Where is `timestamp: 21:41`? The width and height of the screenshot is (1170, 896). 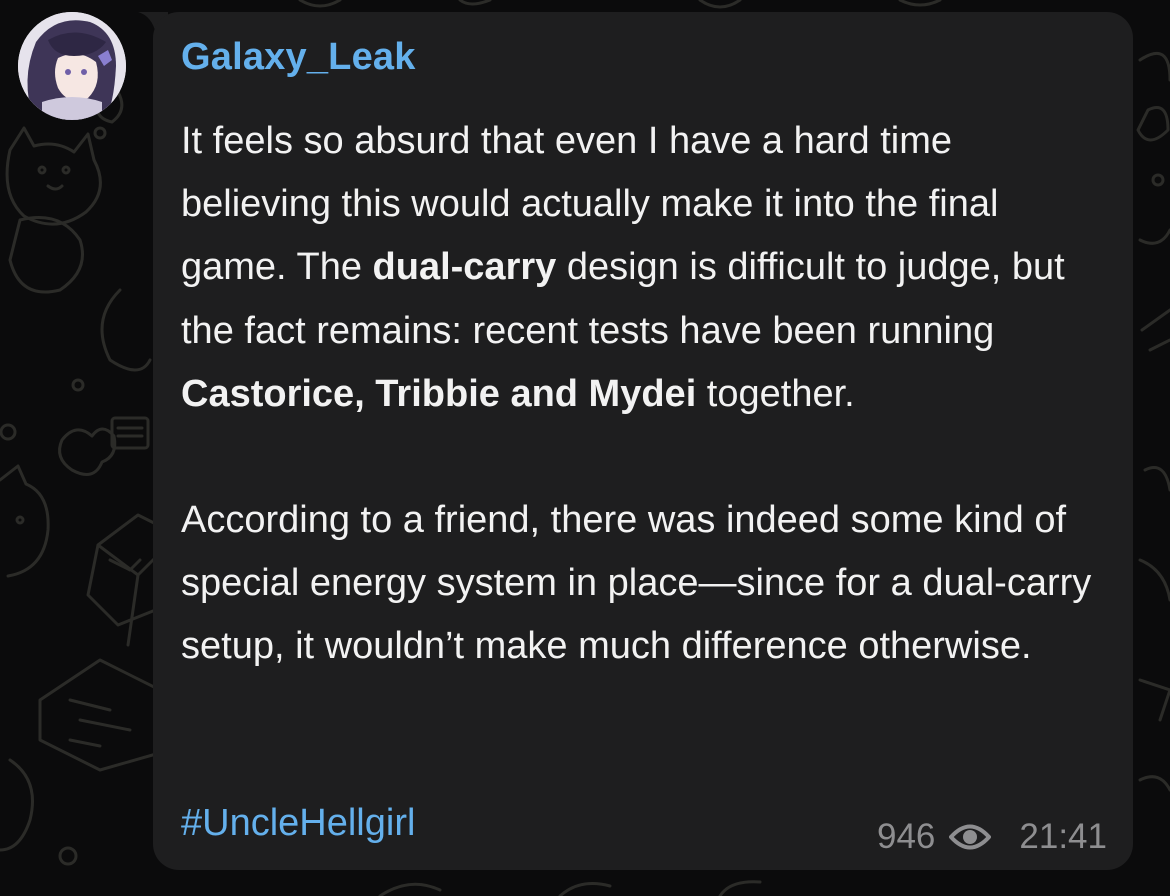
timestamp: 21:41 is located at coordinates (1063, 836).